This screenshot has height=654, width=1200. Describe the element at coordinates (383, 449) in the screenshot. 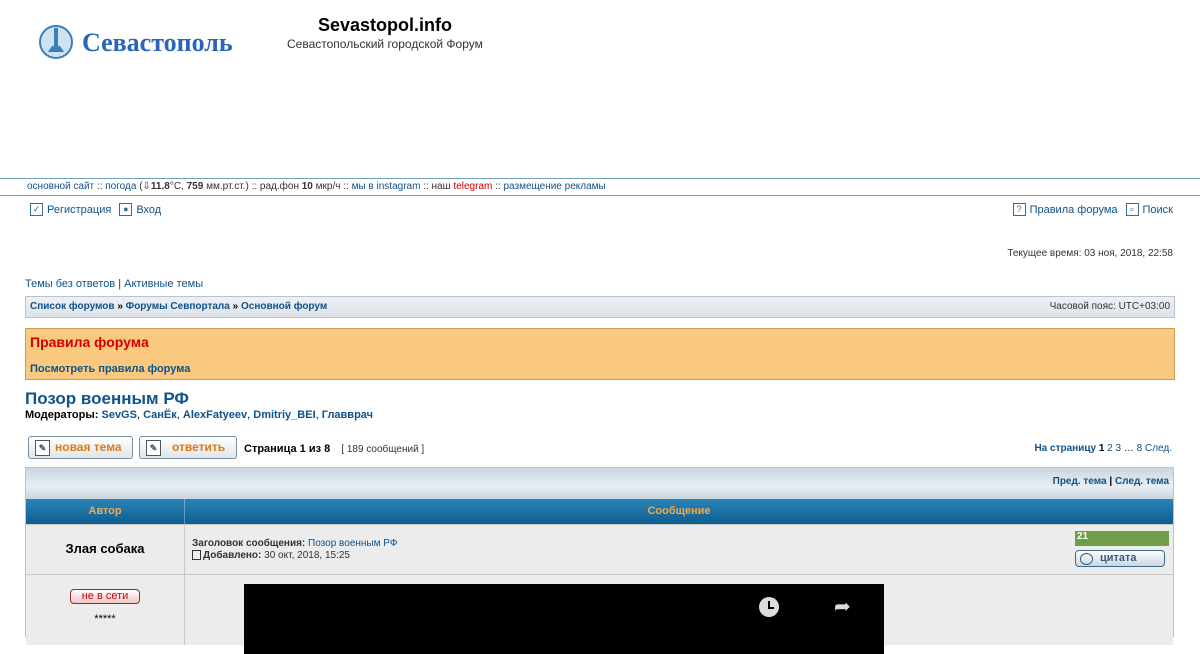

I see `posts-count: [ 189 сообщений ]` at that location.